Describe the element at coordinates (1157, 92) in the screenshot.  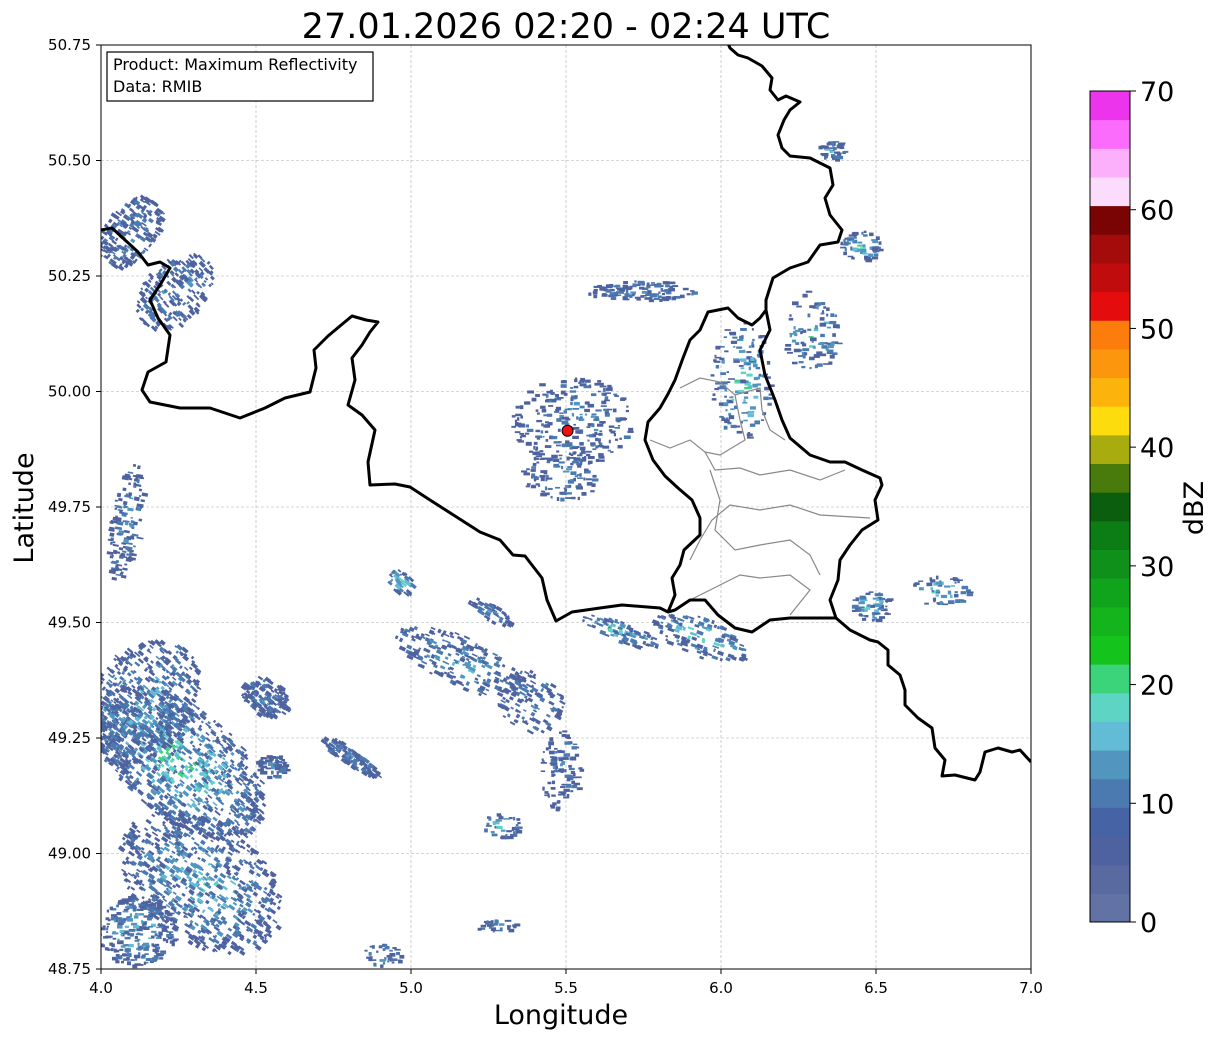
I see `colorbar-tick-label: 70` at that location.